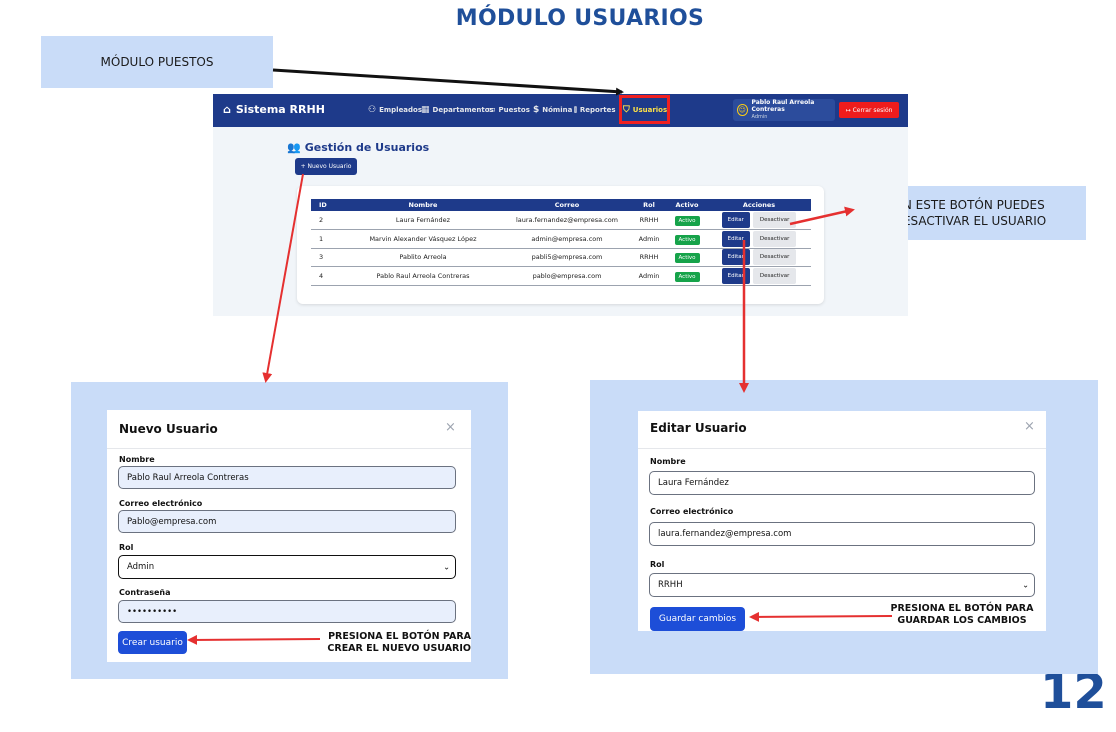  What do you see at coordinates (327, 220) in the screenshot?
I see `cell-id: 2` at bounding box center [327, 220].